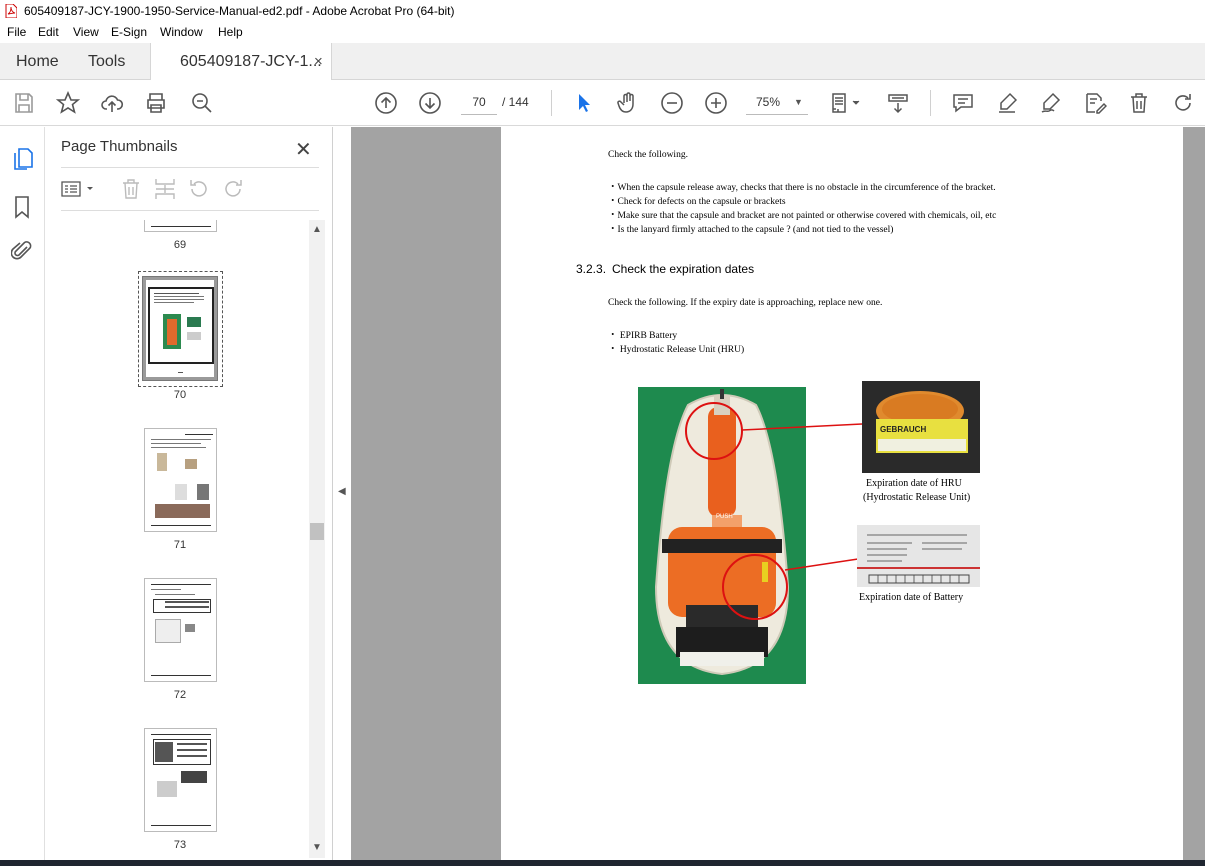 This screenshot has width=1205, height=866. What do you see at coordinates (22, 207) in the screenshot?
I see `bookmark-icon` at bounding box center [22, 207].